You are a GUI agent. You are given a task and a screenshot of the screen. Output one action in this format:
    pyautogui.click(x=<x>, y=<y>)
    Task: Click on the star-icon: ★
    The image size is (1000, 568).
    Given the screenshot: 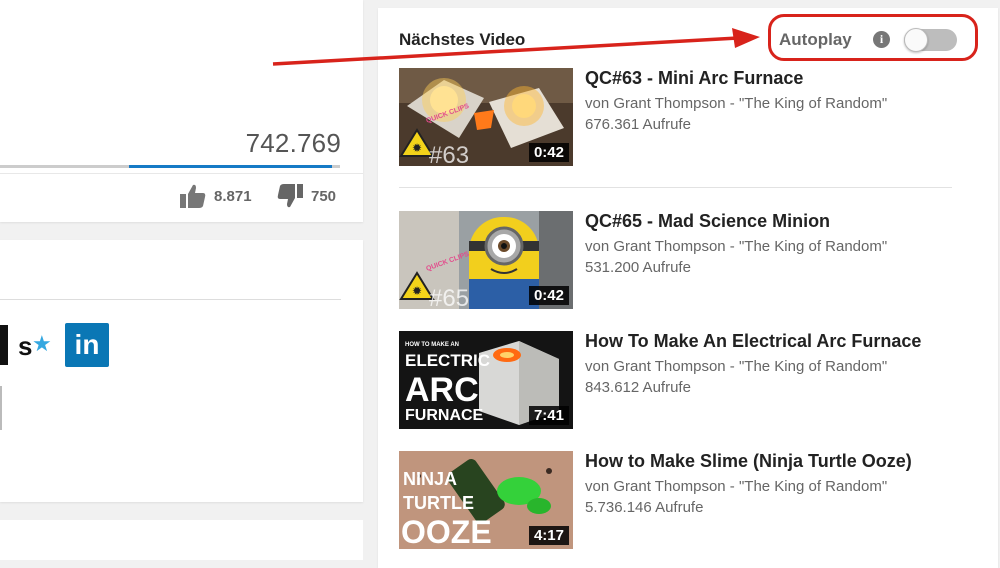 What is the action you would take?
    pyautogui.click(x=42, y=343)
    